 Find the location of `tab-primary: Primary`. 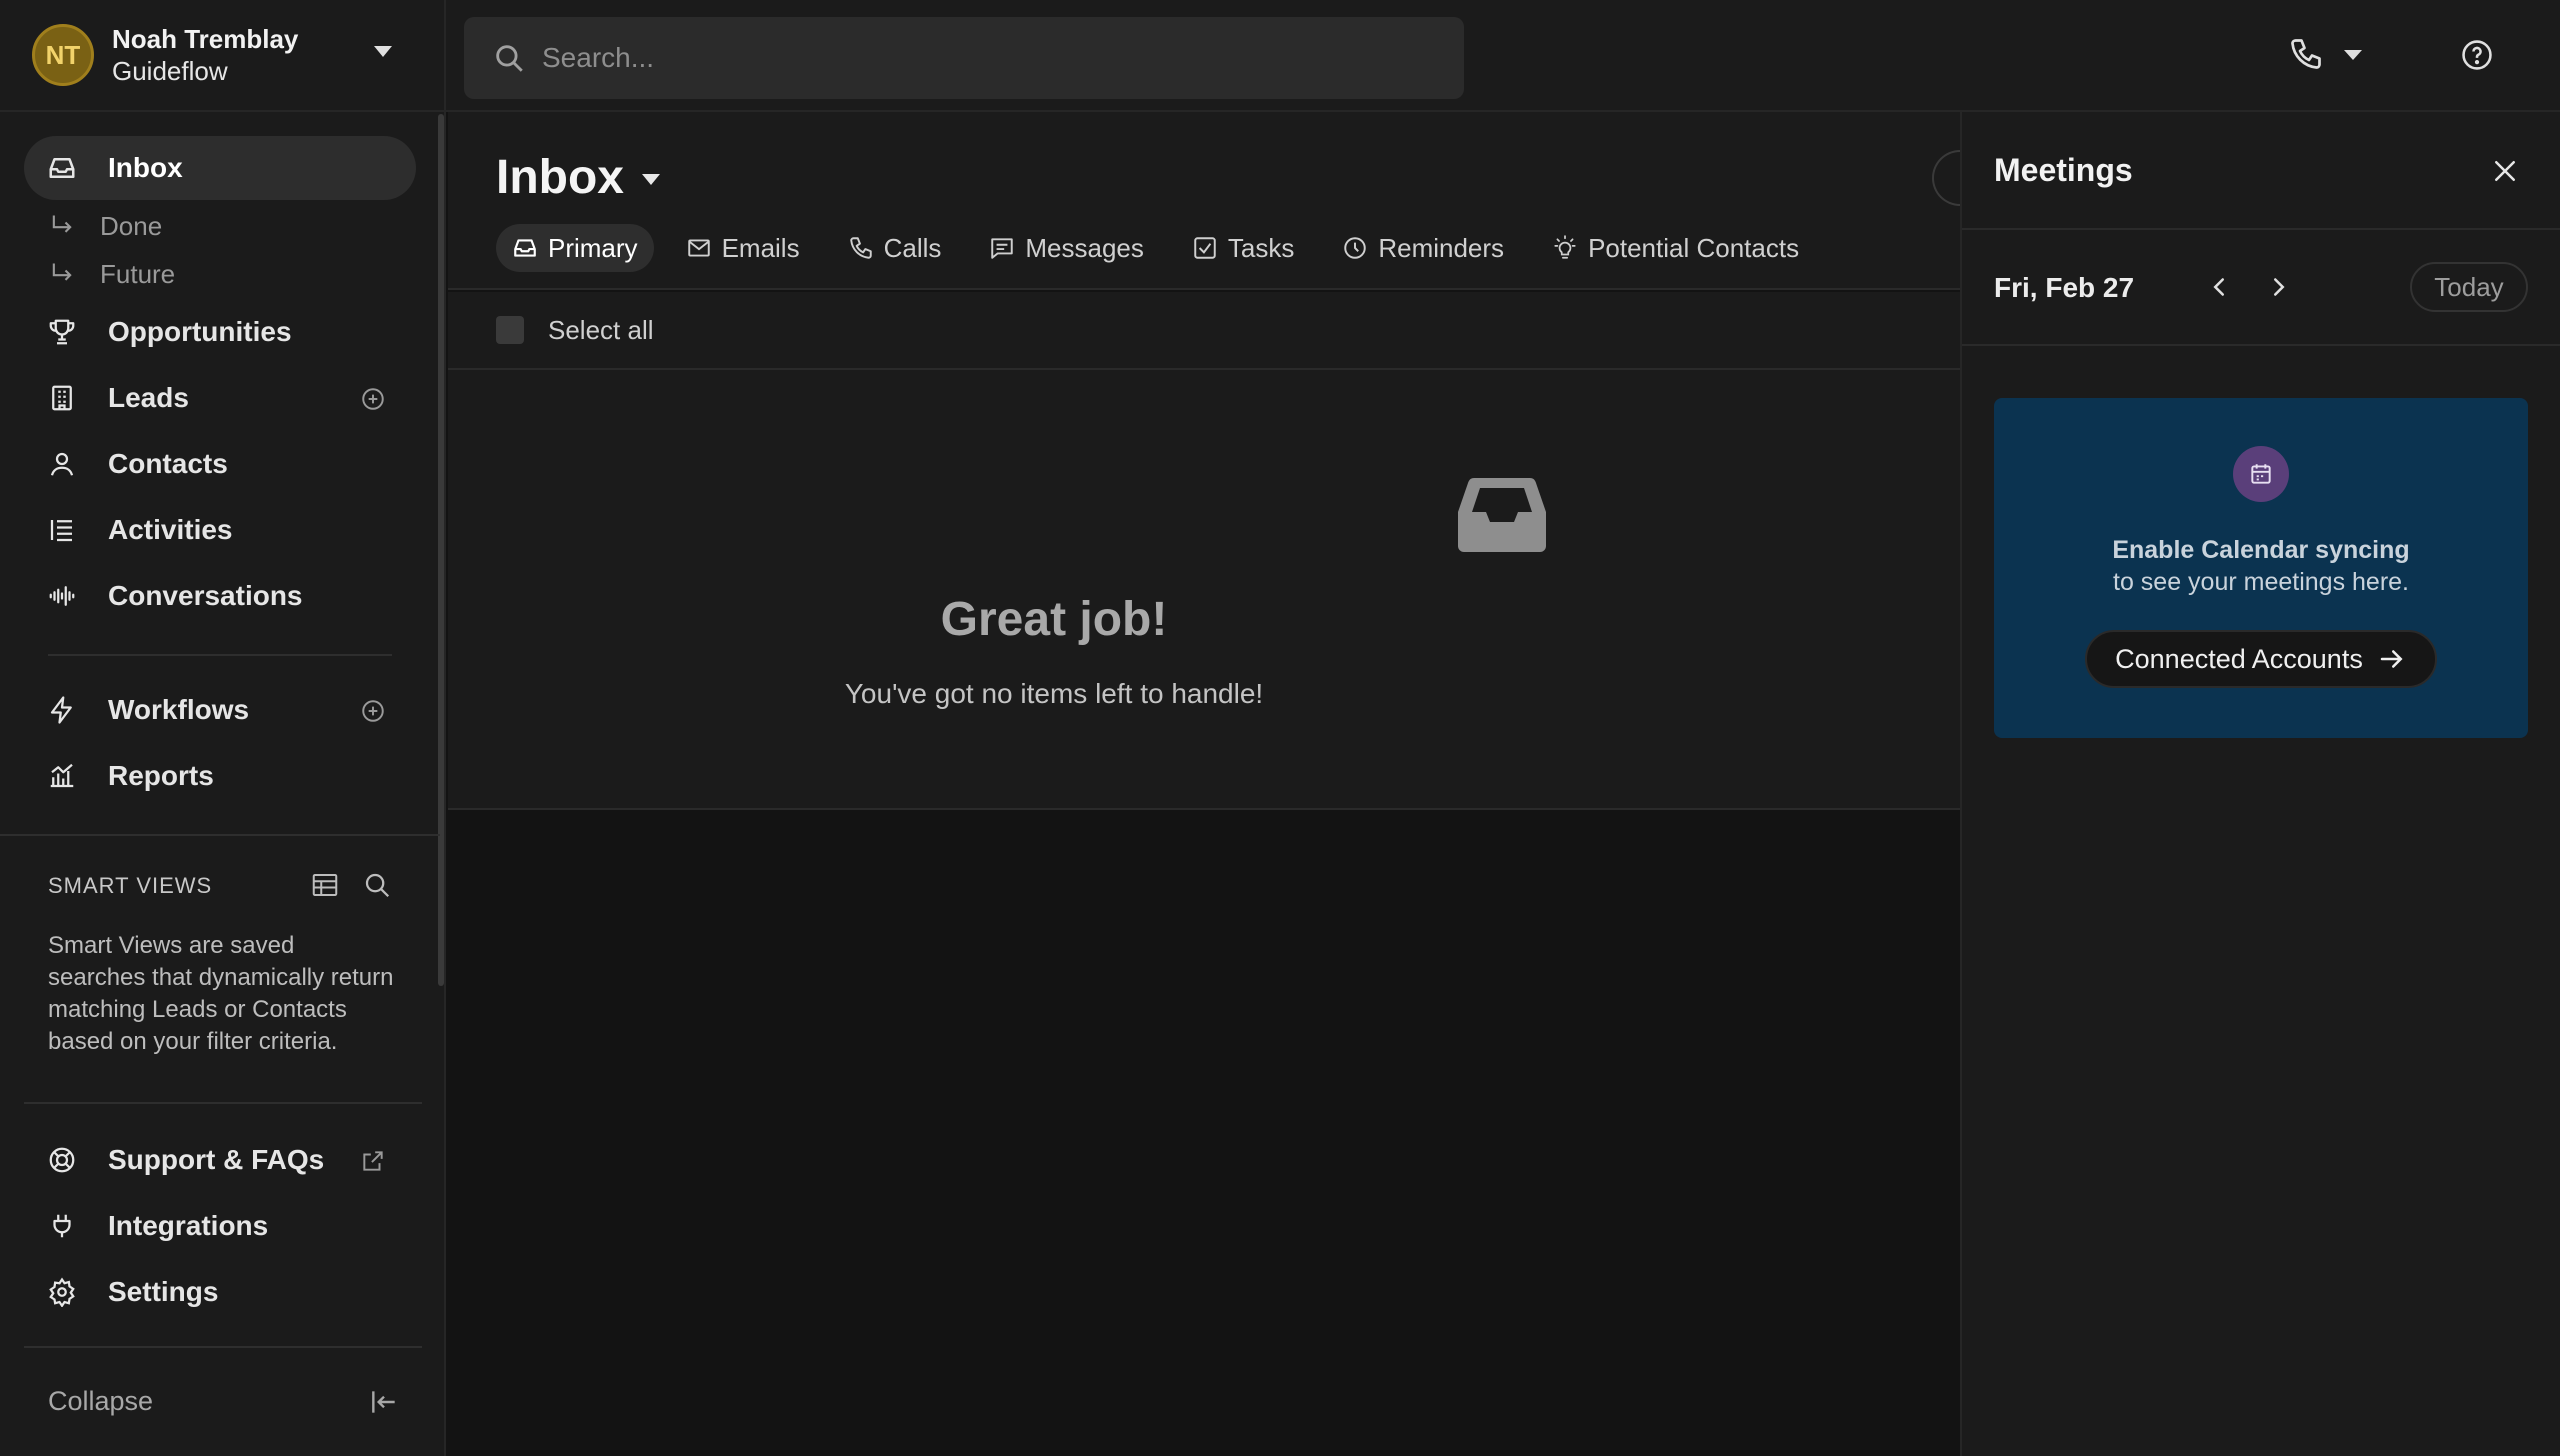

tab-primary: Primary is located at coordinates (575, 248).